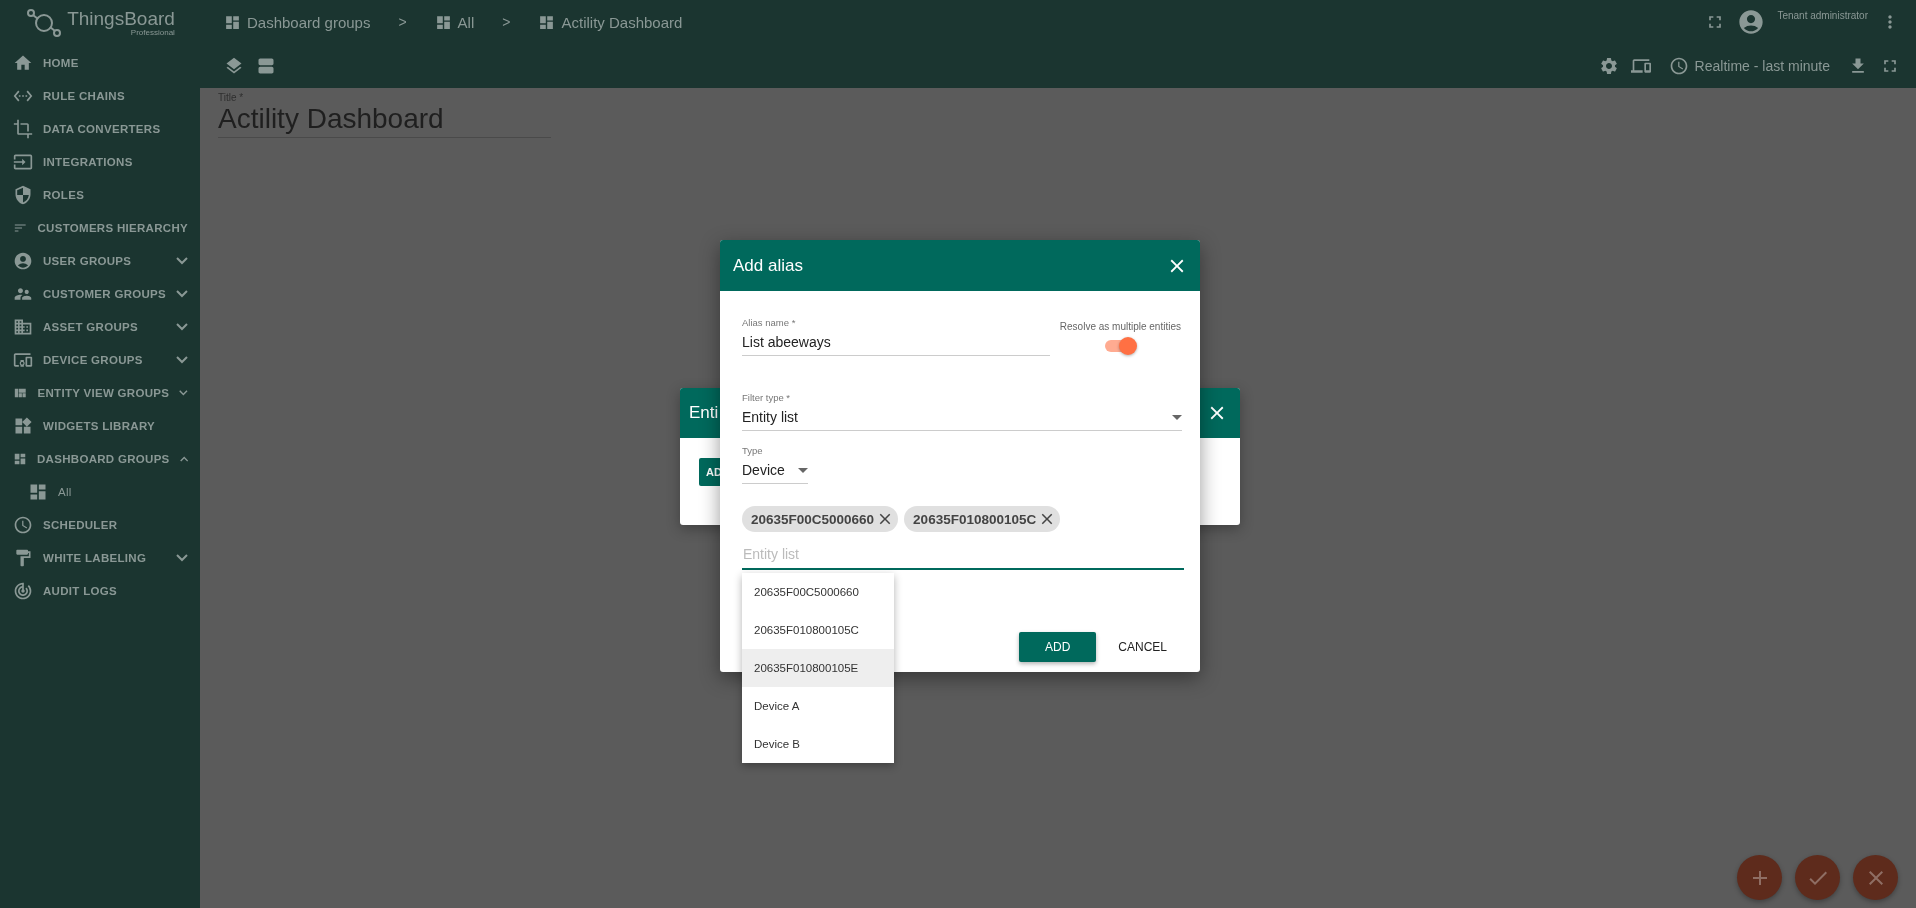 The width and height of the screenshot is (1916, 908). What do you see at coordinates (384, 120) in the screenshot?
I see `title-field: Actility Dashboard` at bounding box center [384, 120].